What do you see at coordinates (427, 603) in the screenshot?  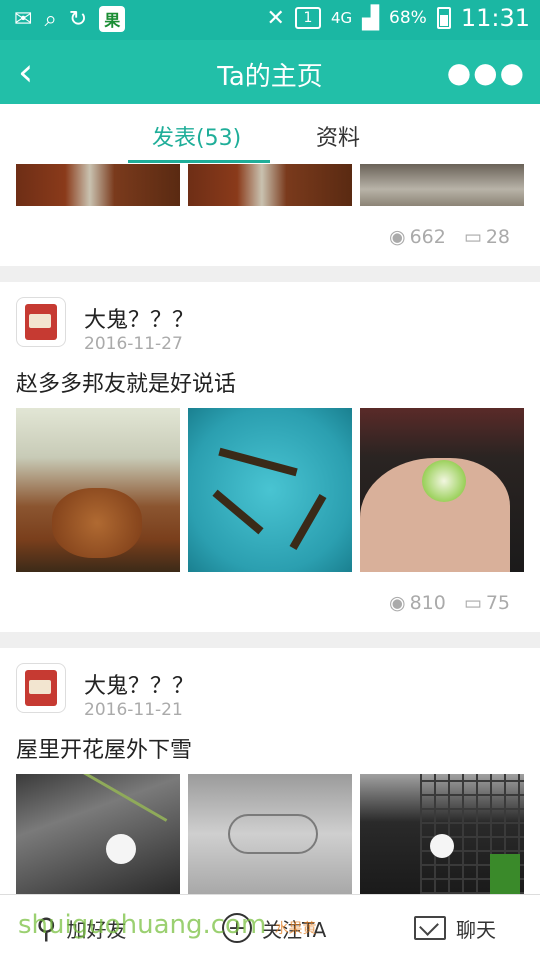 I see `view-count: 810` at bounding box center [427, 603].